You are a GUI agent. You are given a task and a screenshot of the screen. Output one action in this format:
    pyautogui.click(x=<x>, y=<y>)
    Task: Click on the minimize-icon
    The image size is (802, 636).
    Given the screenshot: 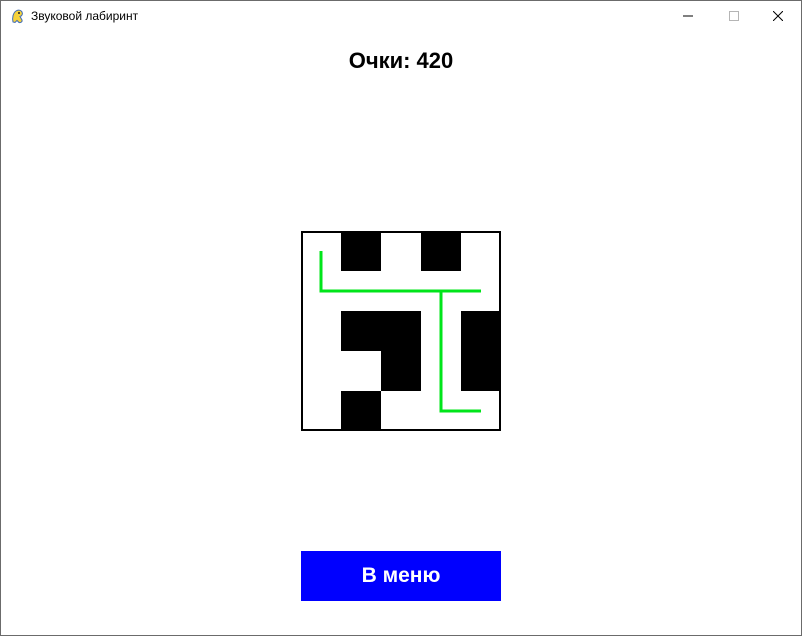 What is the action you would take?
    pyautogui.click(x=688, y=16)
    